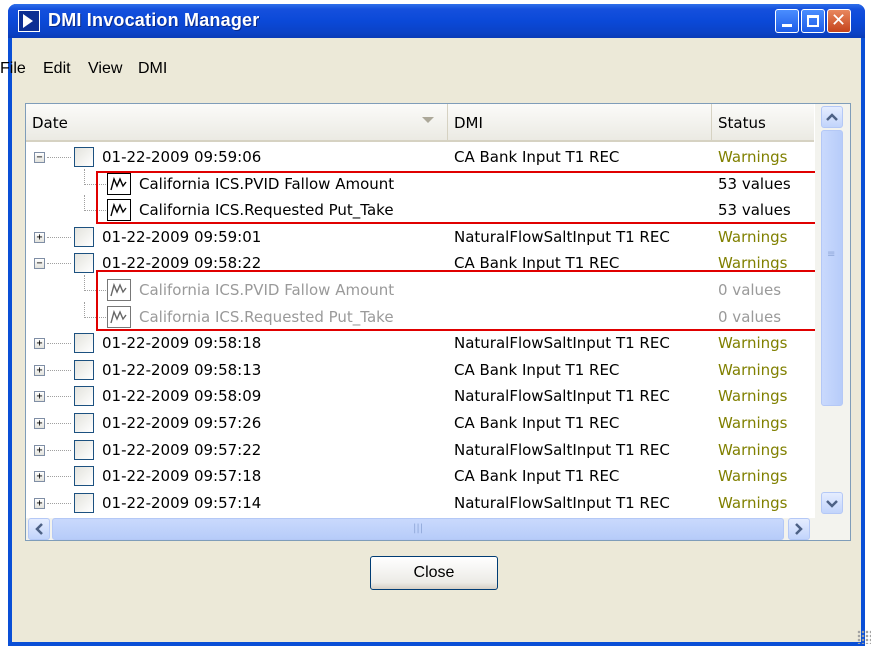 The width and height of the screenshot is (873, 646). Describe the element at coordinates (787, 25) in the screenshot. I see `minimize-icon` at that location.